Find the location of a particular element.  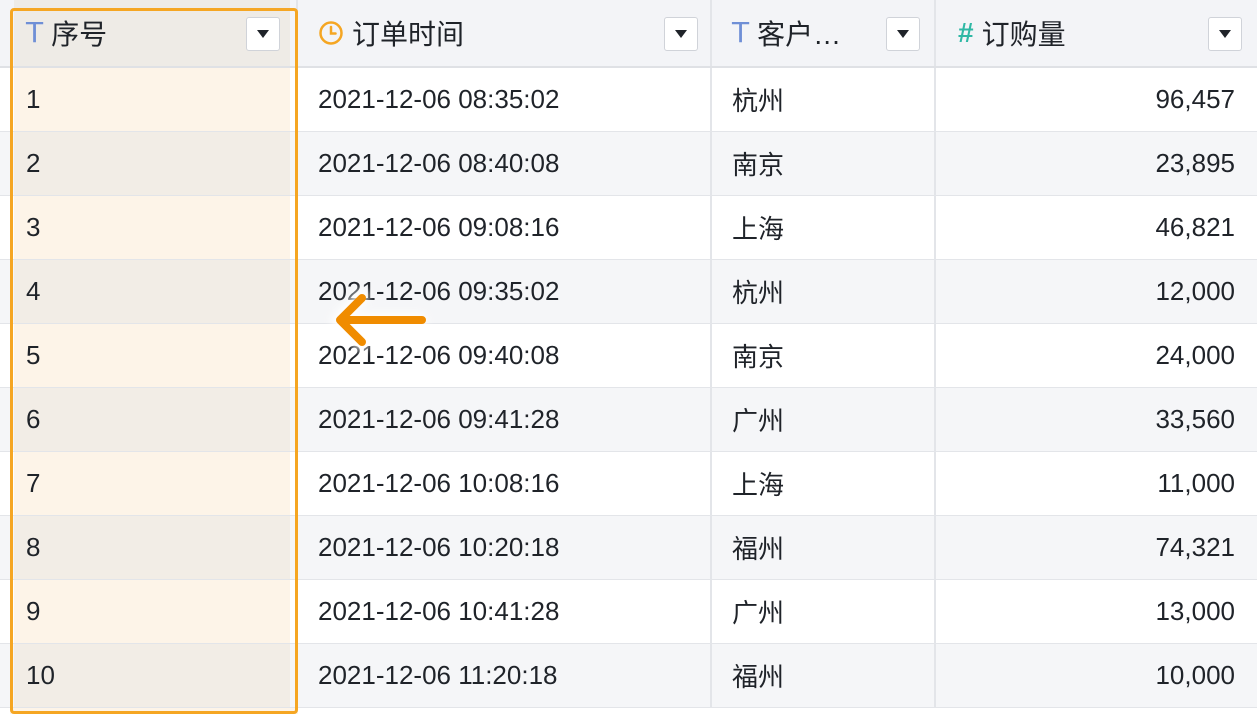

table-header-row: T 序号 订单时间 T 客户… # 订购量 is located at coordinates (628, 34).